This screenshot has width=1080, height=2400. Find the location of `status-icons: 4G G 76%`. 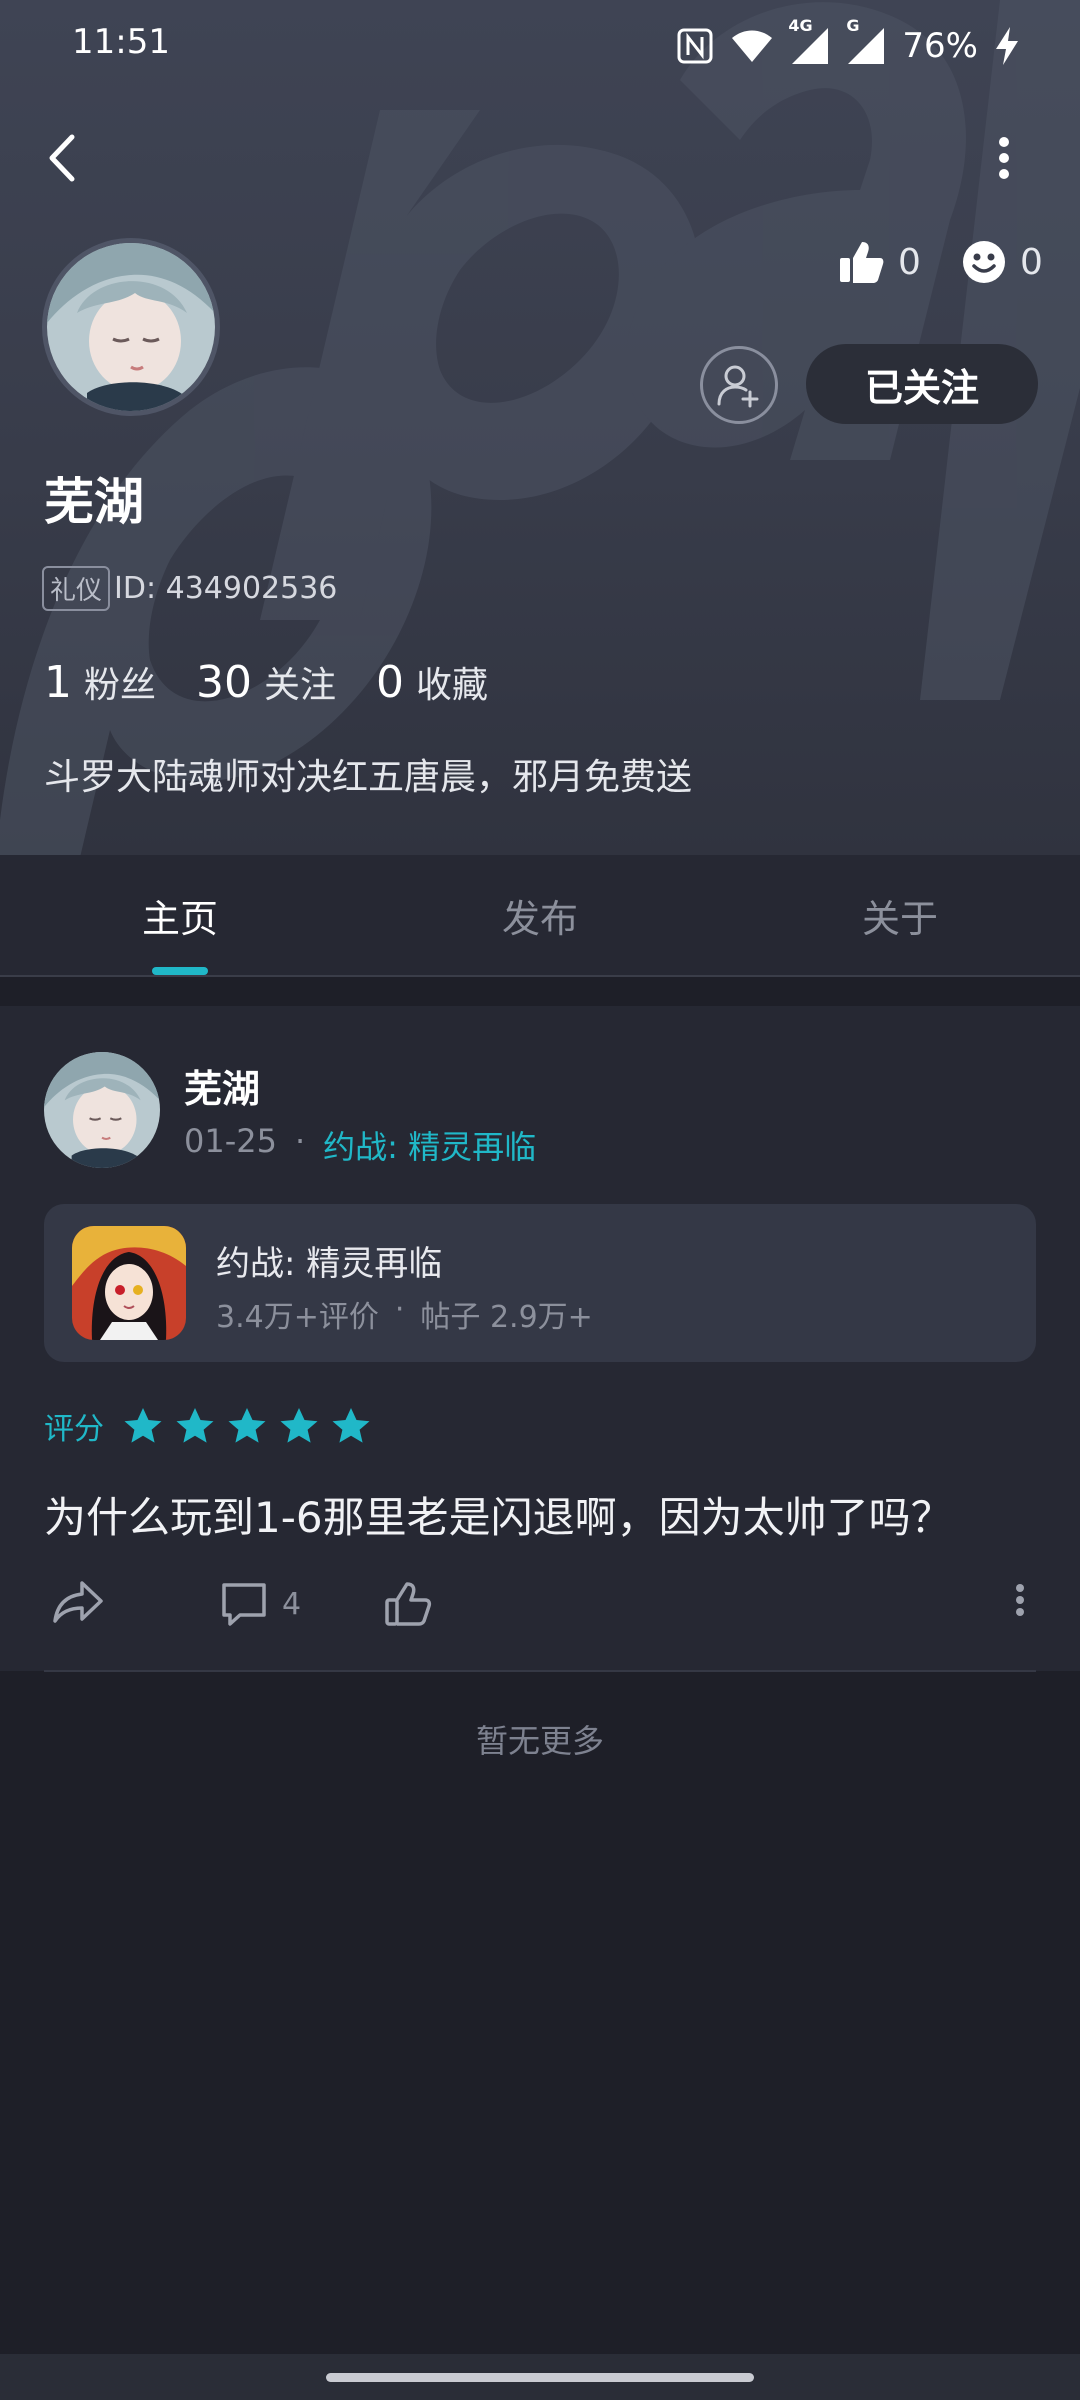

status-icons: 4G G 76% is located at coordinates (848, 43).